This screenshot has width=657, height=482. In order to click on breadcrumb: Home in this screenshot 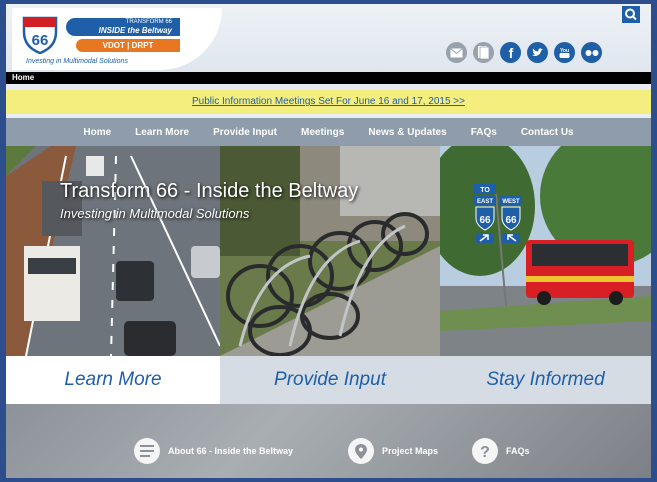, I will do `click(328, 78)`.